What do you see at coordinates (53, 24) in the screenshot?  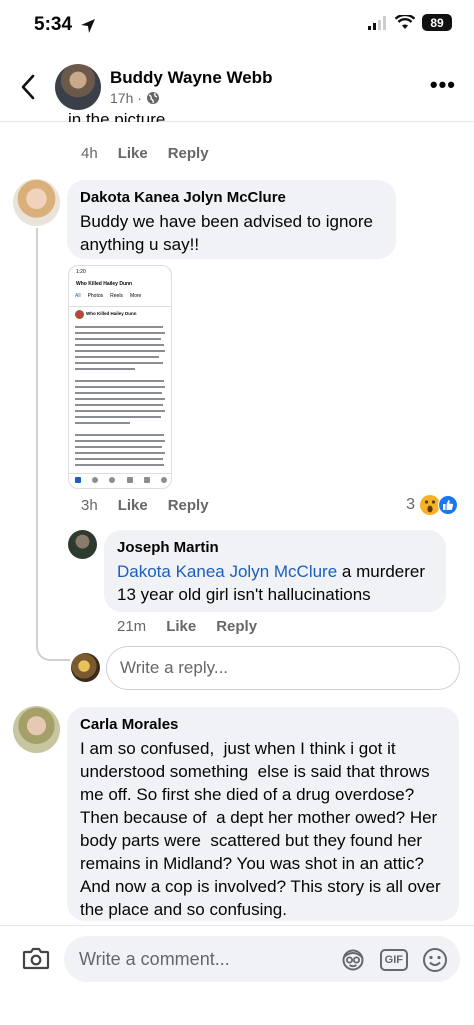 I see `status-time: 5:34` at bounding box center [53, 24].